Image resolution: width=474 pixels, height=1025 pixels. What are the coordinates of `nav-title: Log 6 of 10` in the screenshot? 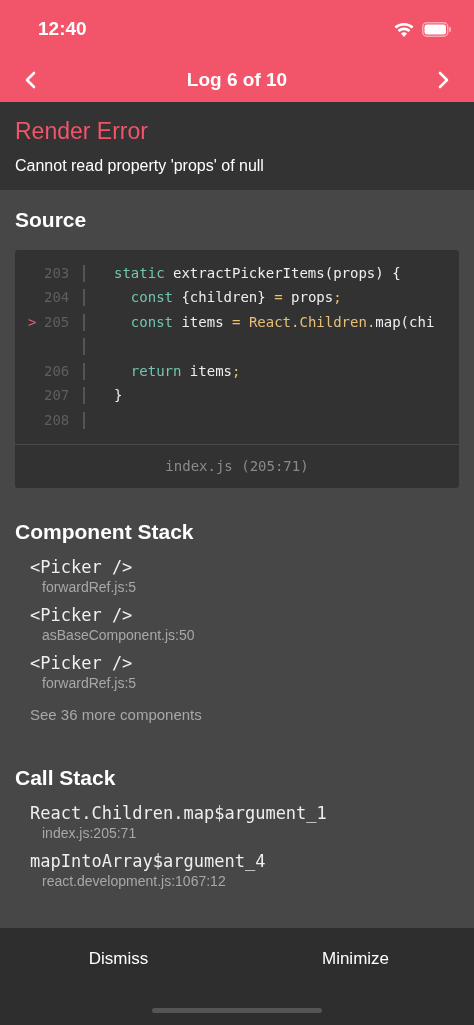 It's located at (237, 79).